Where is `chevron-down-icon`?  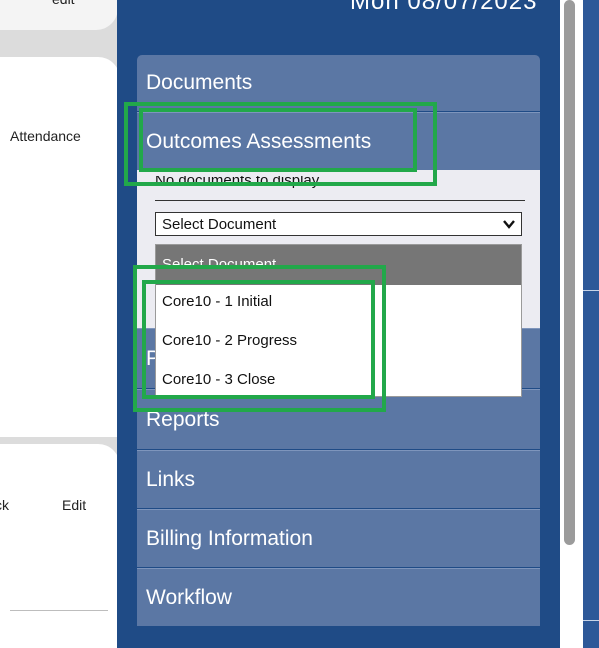 chevron-down-icon is located at coordinates (509, 224).